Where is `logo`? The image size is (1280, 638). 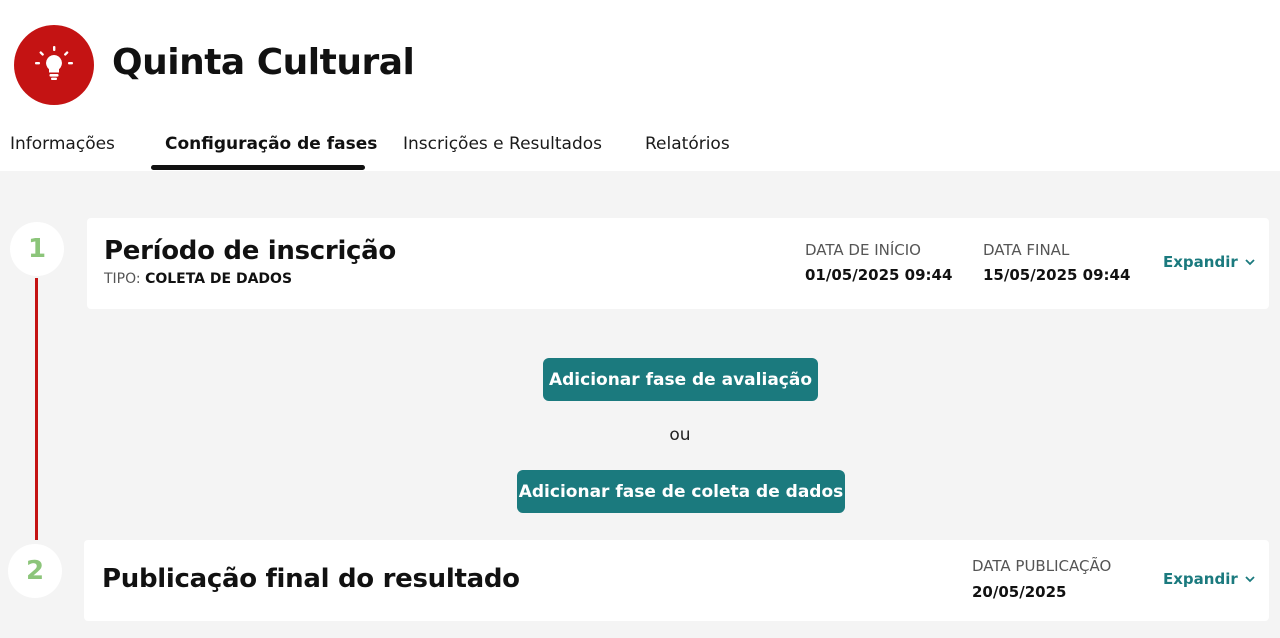 logo is located at coordinates (54, 65).